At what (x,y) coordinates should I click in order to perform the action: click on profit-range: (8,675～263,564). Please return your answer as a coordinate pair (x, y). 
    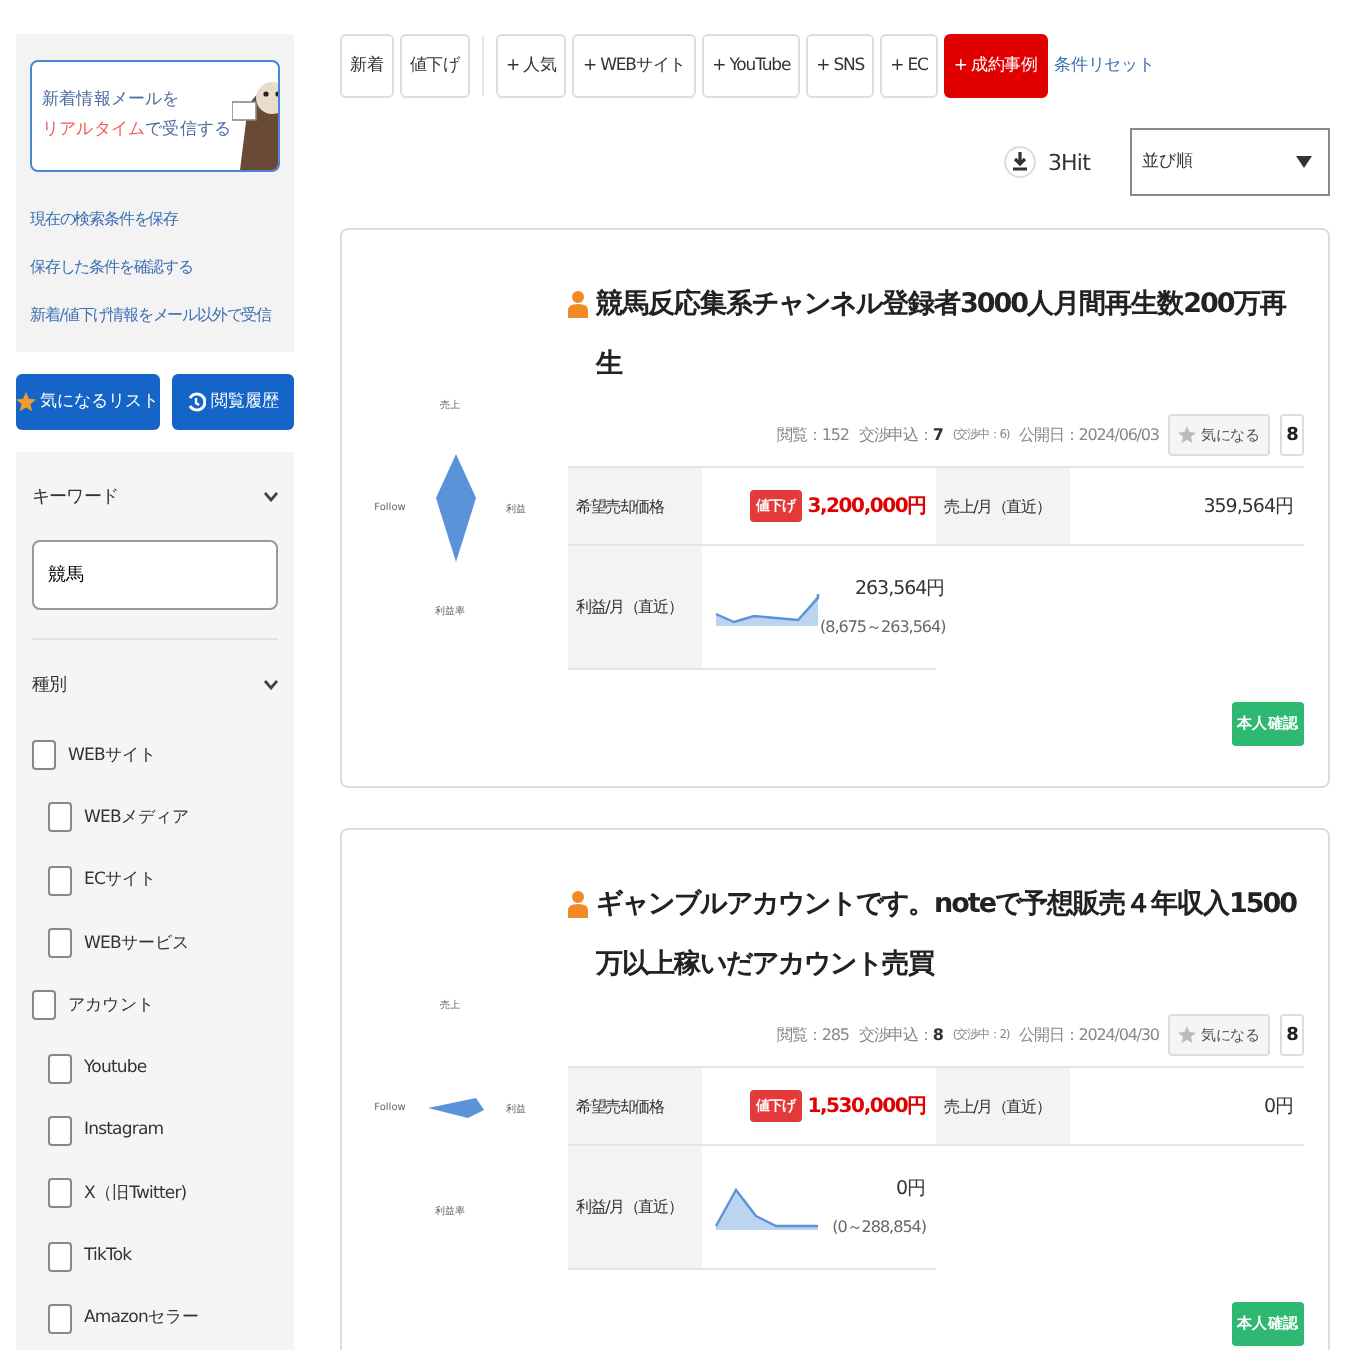
    Looking at the image, I should click on (883, 627).